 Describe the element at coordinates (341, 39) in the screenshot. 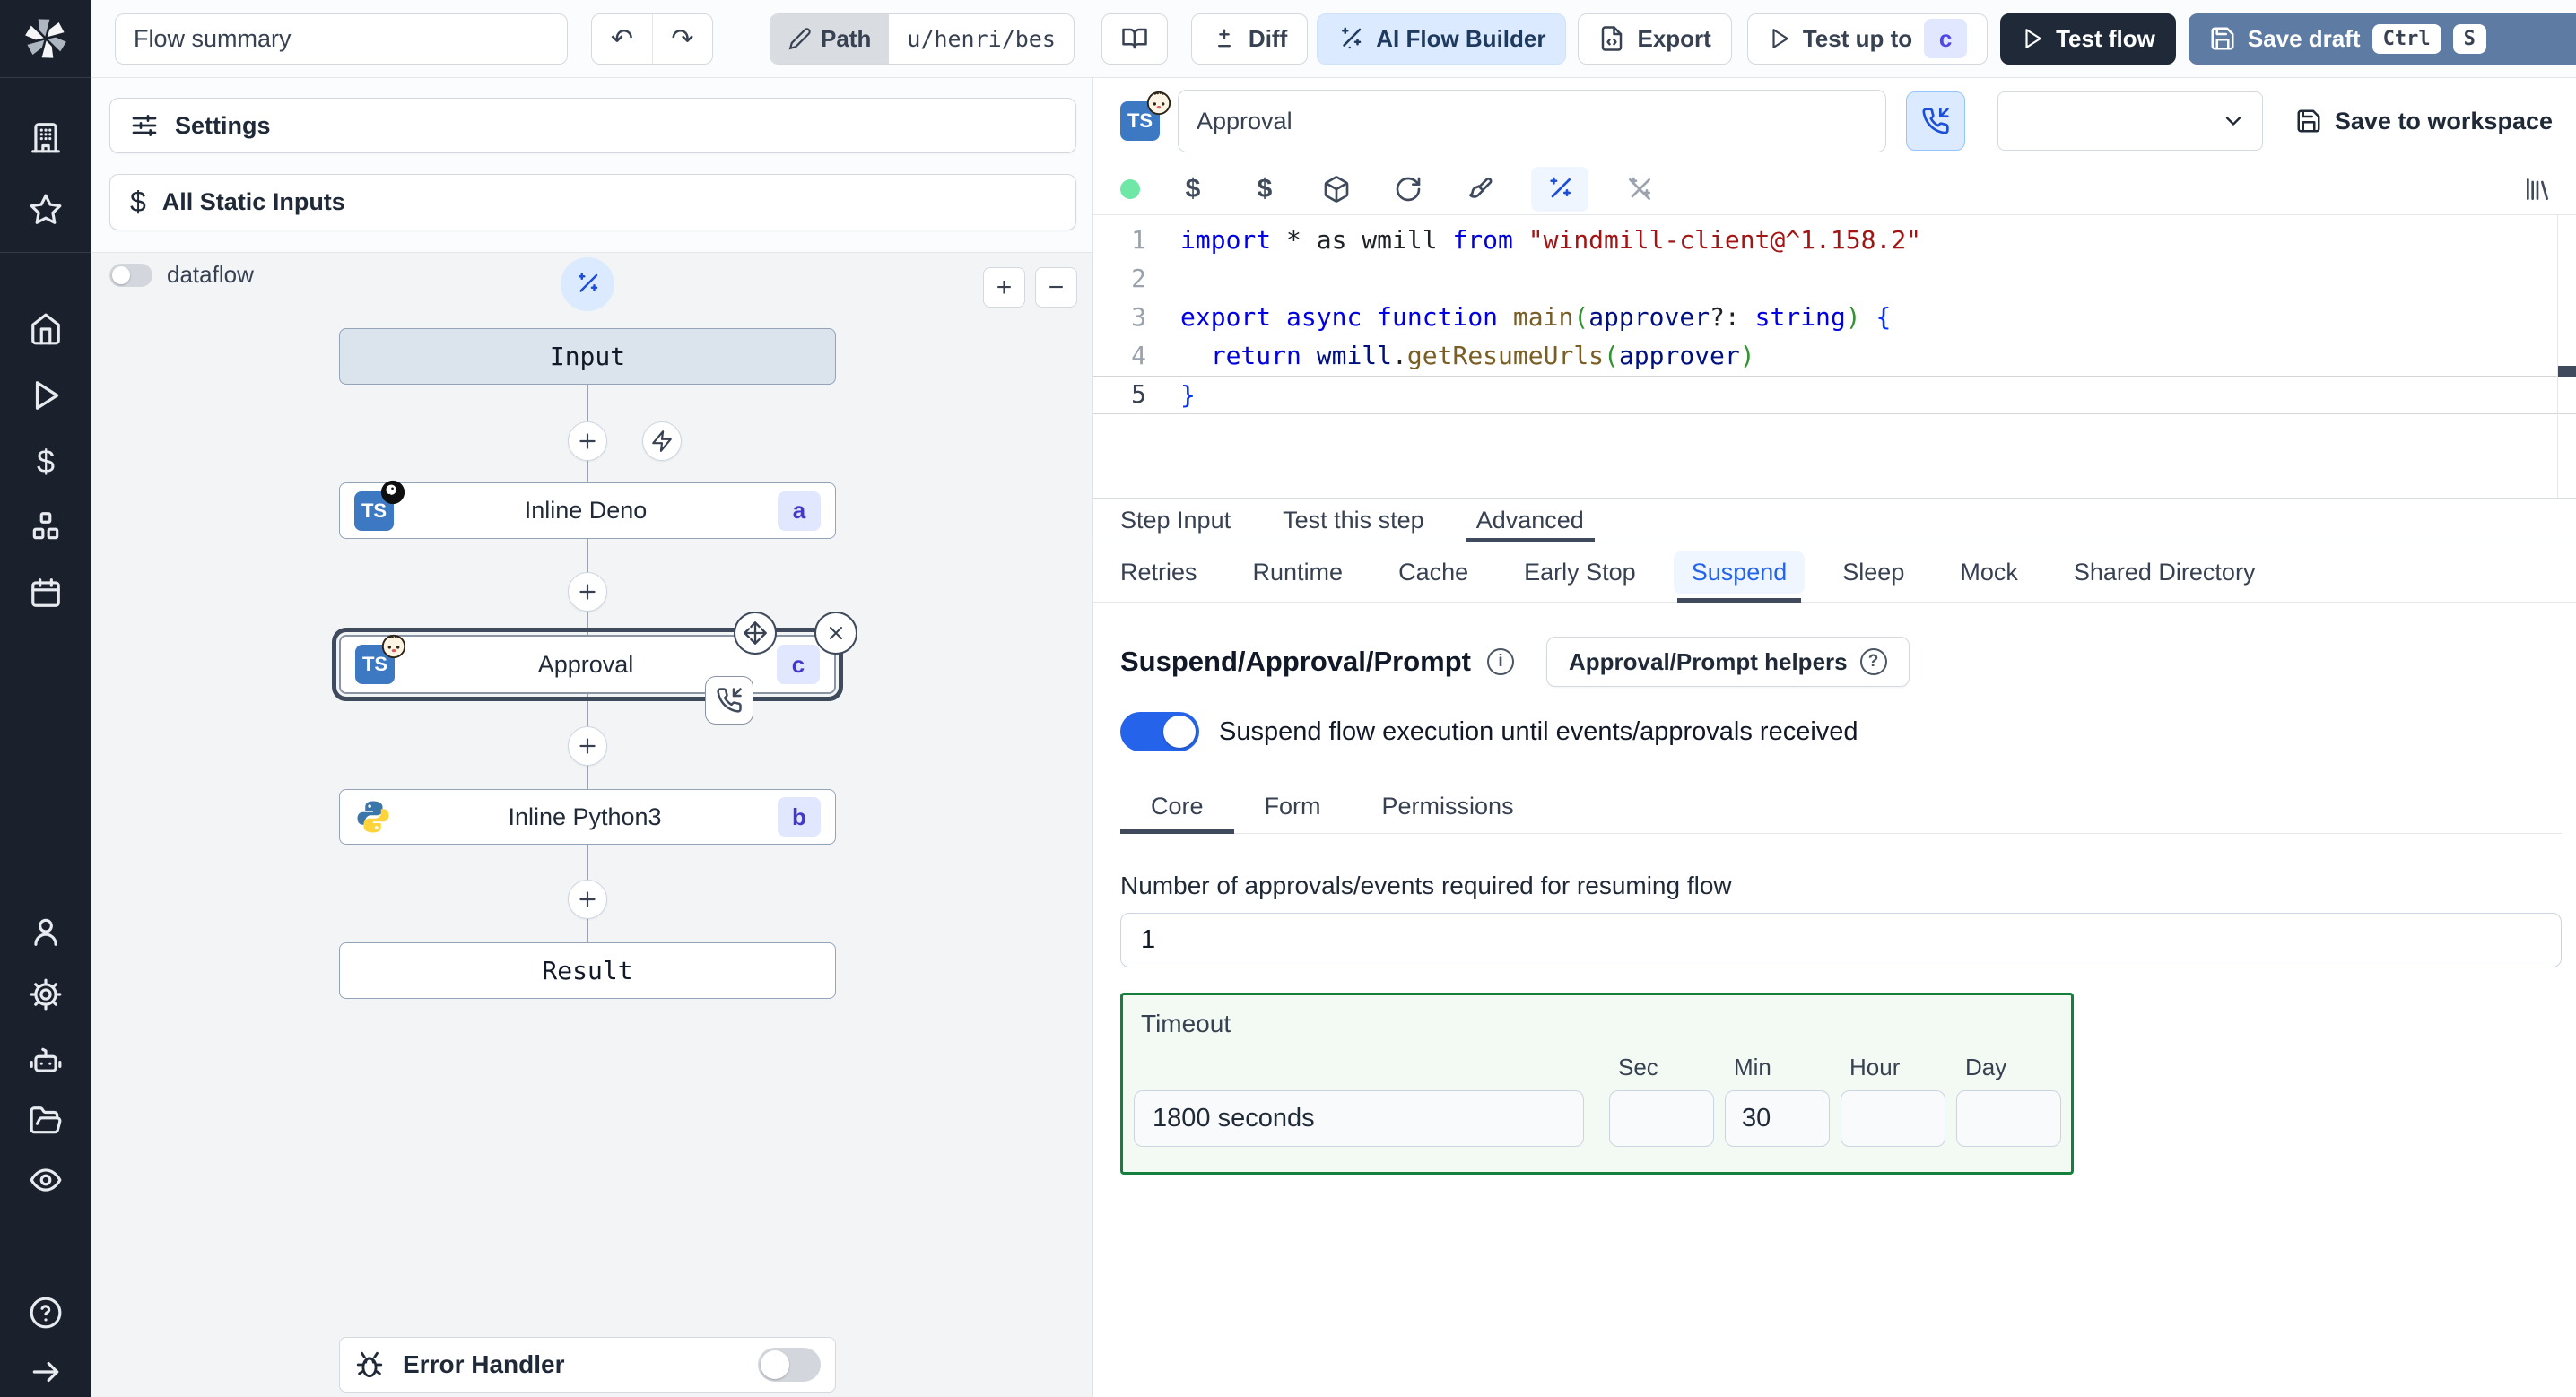

I see `flow-summary-input` at that location.